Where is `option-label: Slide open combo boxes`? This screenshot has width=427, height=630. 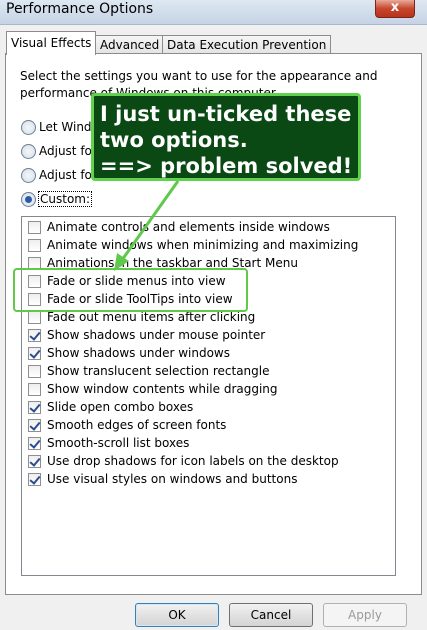 option-label: Slide open combo boxes is located at coordinates (120, 407).